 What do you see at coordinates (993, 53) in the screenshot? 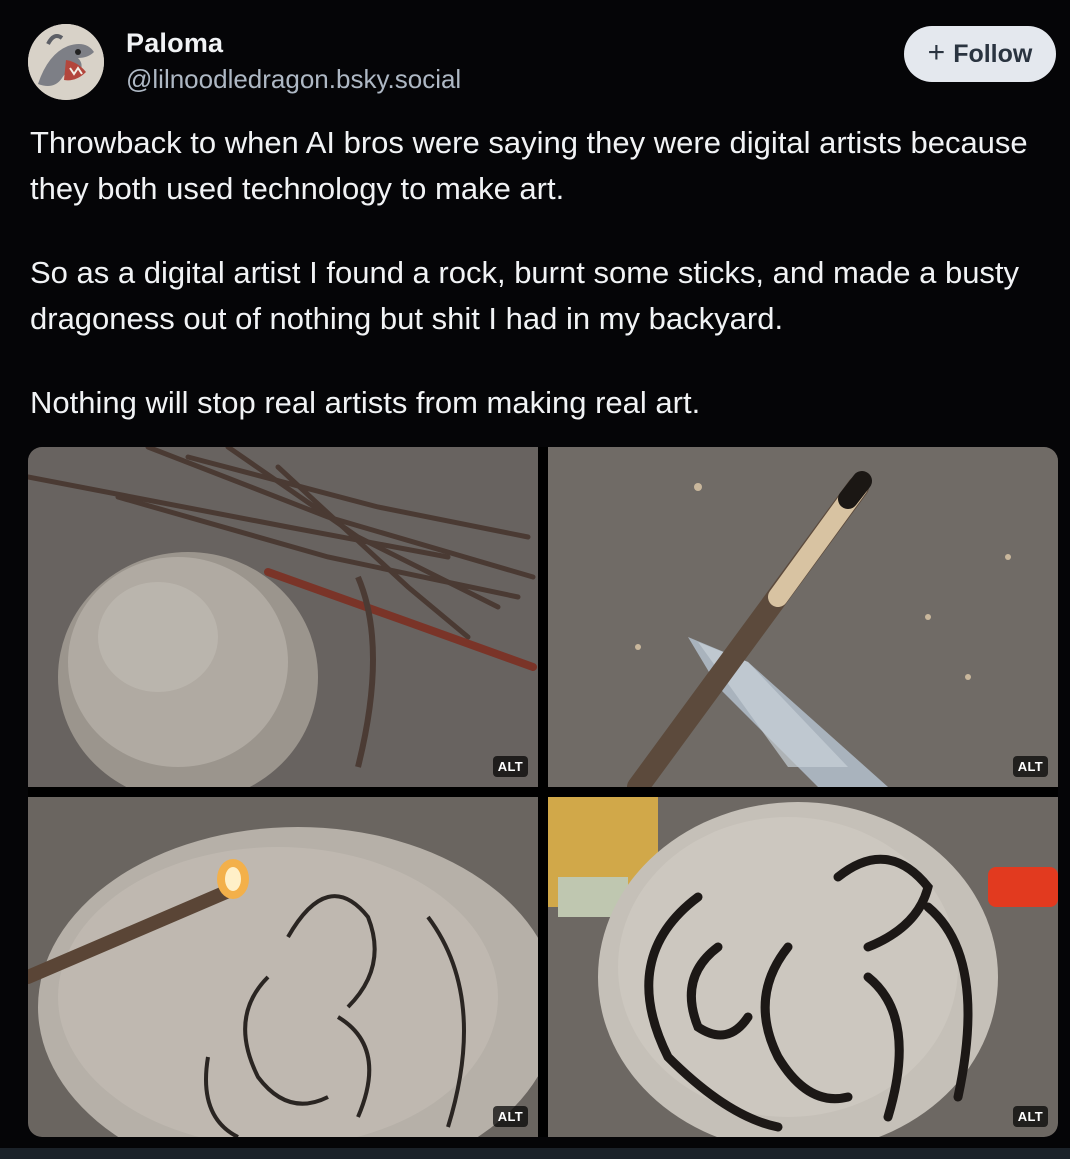
I see `follow-button-label: Follow` at bounding box center [993, 53].